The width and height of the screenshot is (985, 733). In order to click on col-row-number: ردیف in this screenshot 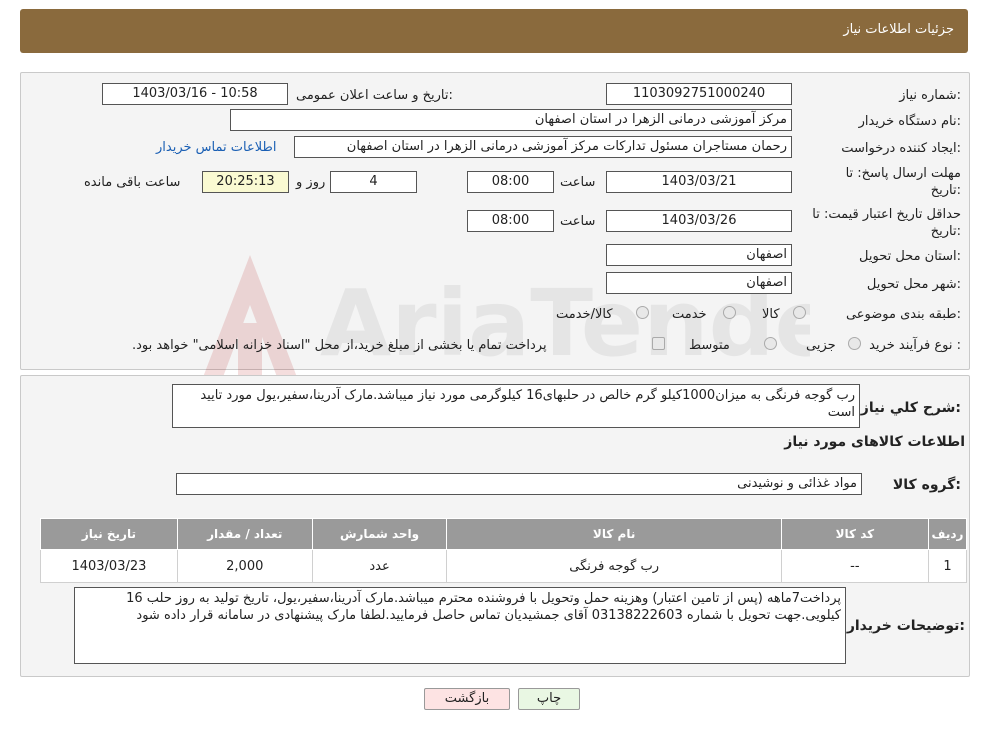, I will do `click(947, 534)`.